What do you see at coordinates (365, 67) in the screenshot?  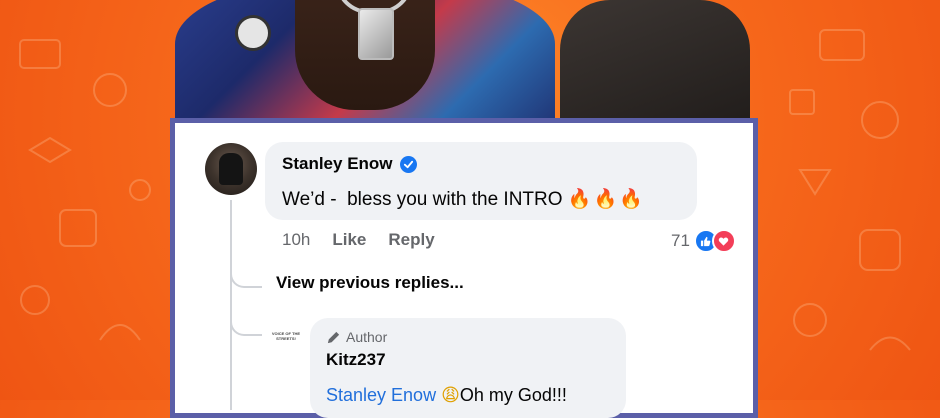 I see `person-photo-left` at bounding box center [365, 67].